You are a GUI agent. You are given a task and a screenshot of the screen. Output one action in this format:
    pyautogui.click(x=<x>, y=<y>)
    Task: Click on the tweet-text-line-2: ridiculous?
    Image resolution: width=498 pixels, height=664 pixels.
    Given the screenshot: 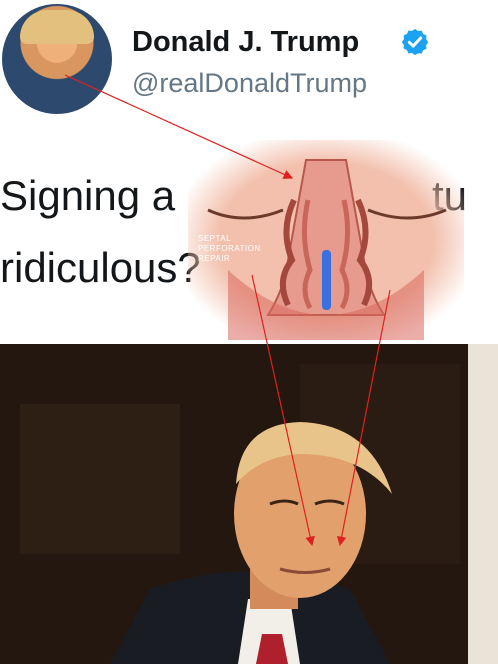 What is the action you would take?
    pyautogui.click(x=100, y=267)
    